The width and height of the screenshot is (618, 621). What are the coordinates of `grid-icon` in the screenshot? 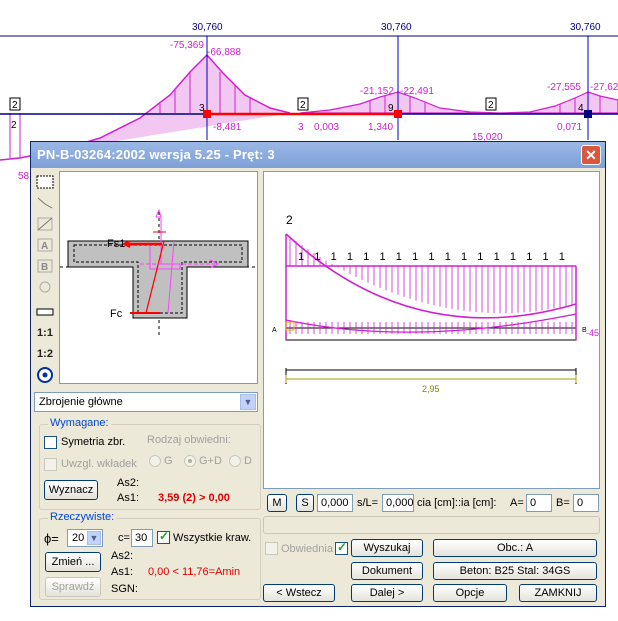 It's located at (45, 181).